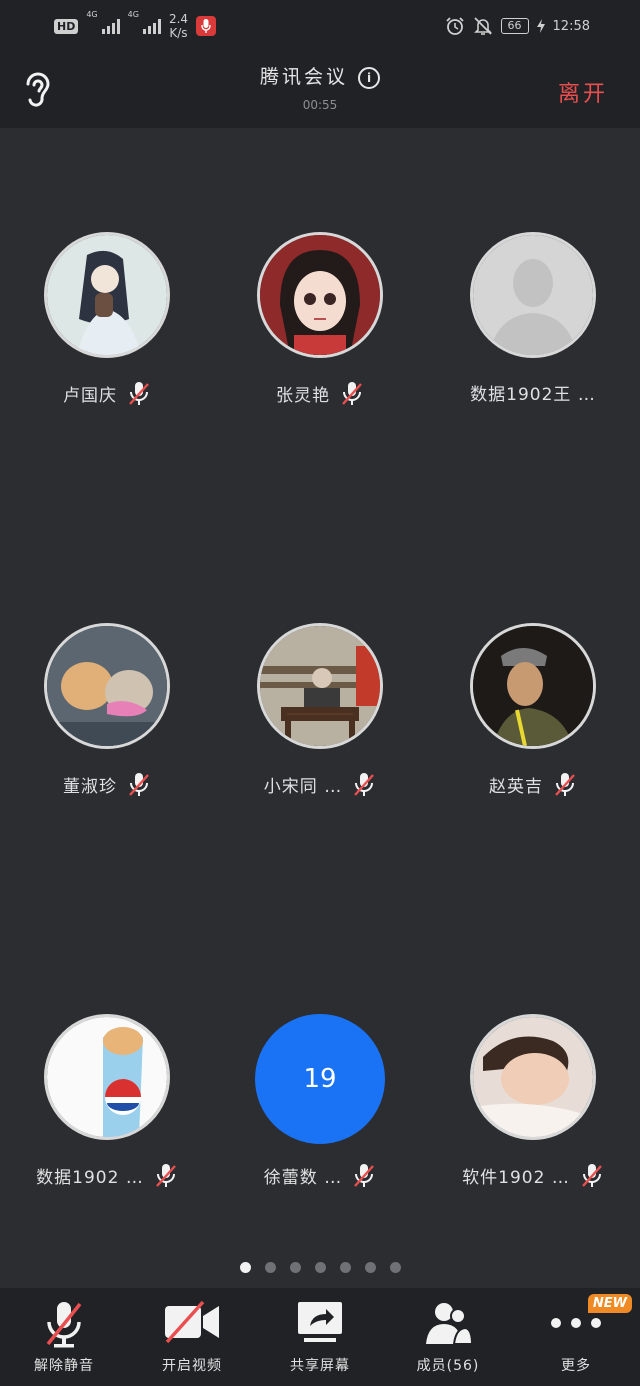  I want to click on meeting-timer: 00:55, so click(320, 105).